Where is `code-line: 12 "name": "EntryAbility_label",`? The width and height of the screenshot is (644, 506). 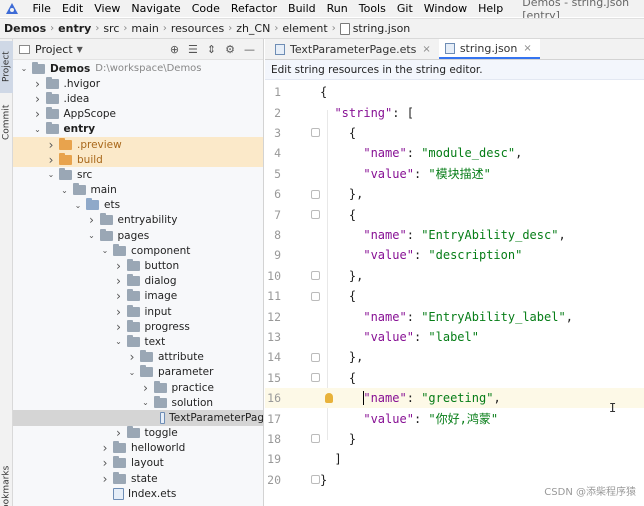 code-line: 12 "name": "EntryAbility_label", is located at coordinates (454, 316).